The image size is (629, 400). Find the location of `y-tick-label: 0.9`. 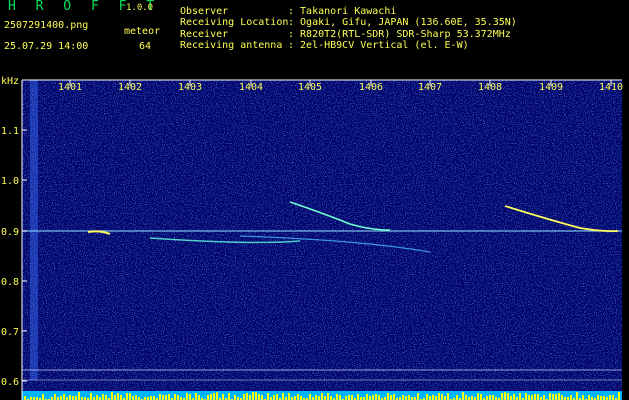

y-tick-label: 0.9 is located at coordinates (10, 232).